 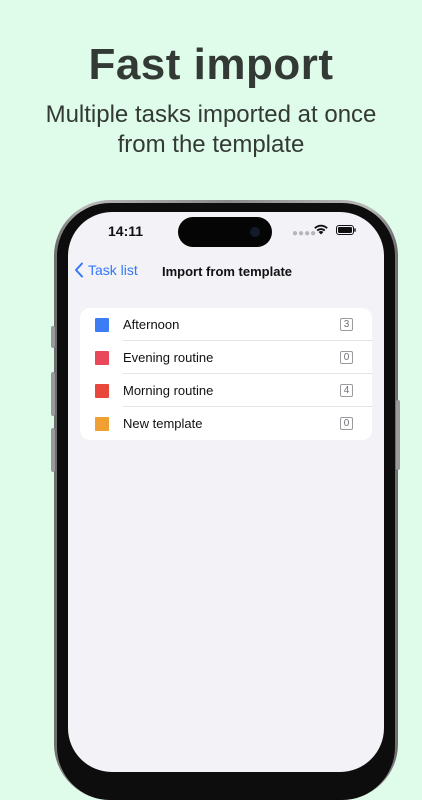 I want to click on list-item: New template 0, so click(x=226, y=423).